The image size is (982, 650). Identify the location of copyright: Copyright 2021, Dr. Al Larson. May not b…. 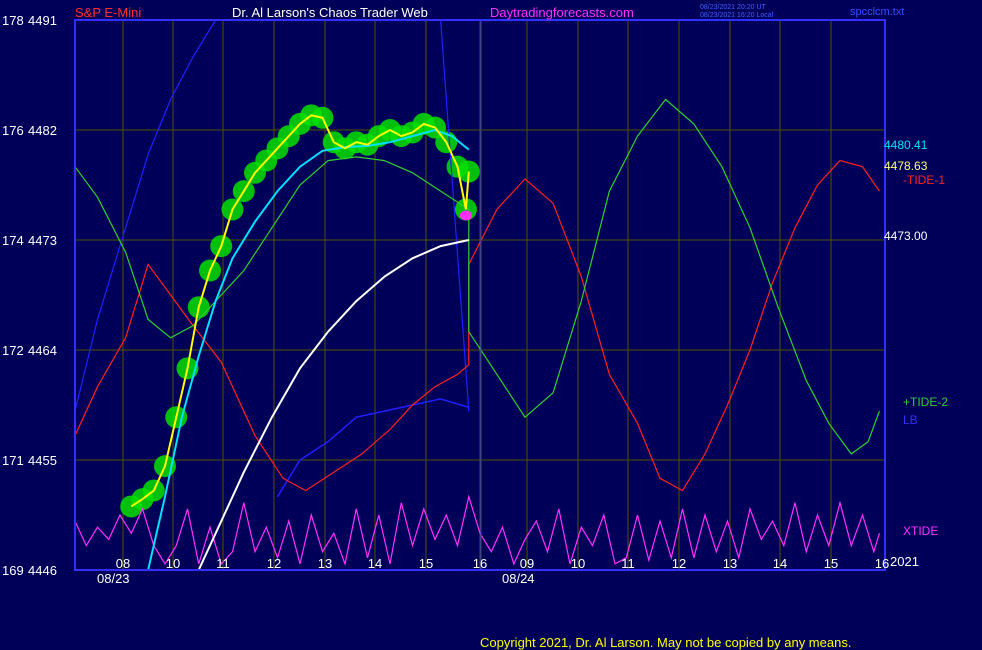
(665, 642).